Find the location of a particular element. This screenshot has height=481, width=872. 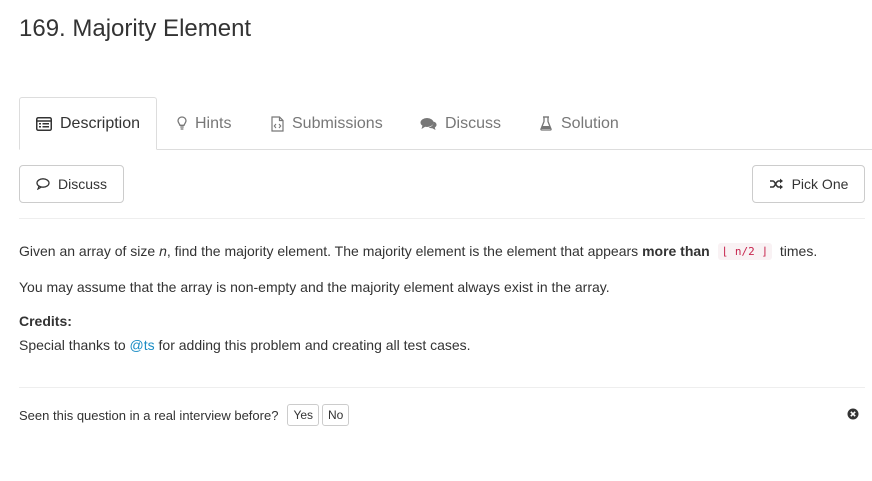

comment-icon is located at coordinates (43, 184).